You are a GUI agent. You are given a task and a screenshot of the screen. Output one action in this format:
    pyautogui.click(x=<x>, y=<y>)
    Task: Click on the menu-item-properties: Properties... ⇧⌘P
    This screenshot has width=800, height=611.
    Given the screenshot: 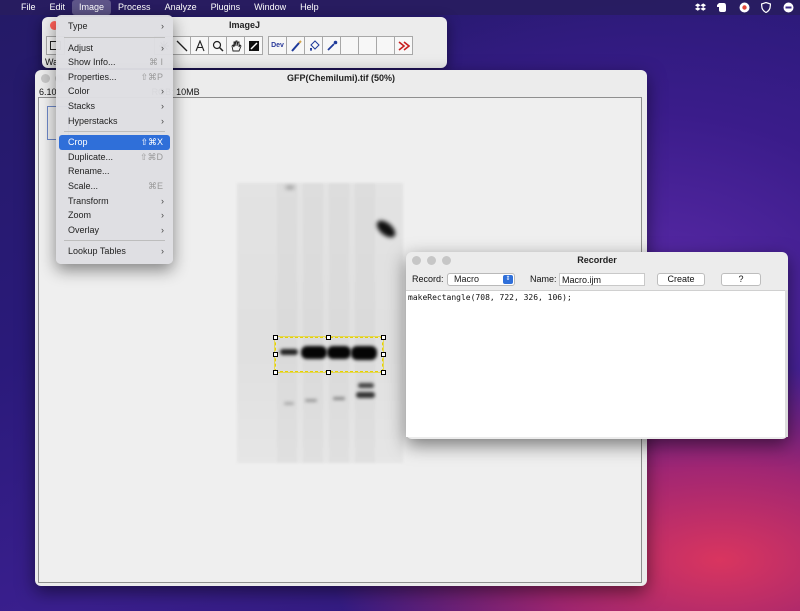 What is the action you would take?
    pyautogui.click(x=114, y=77)
    